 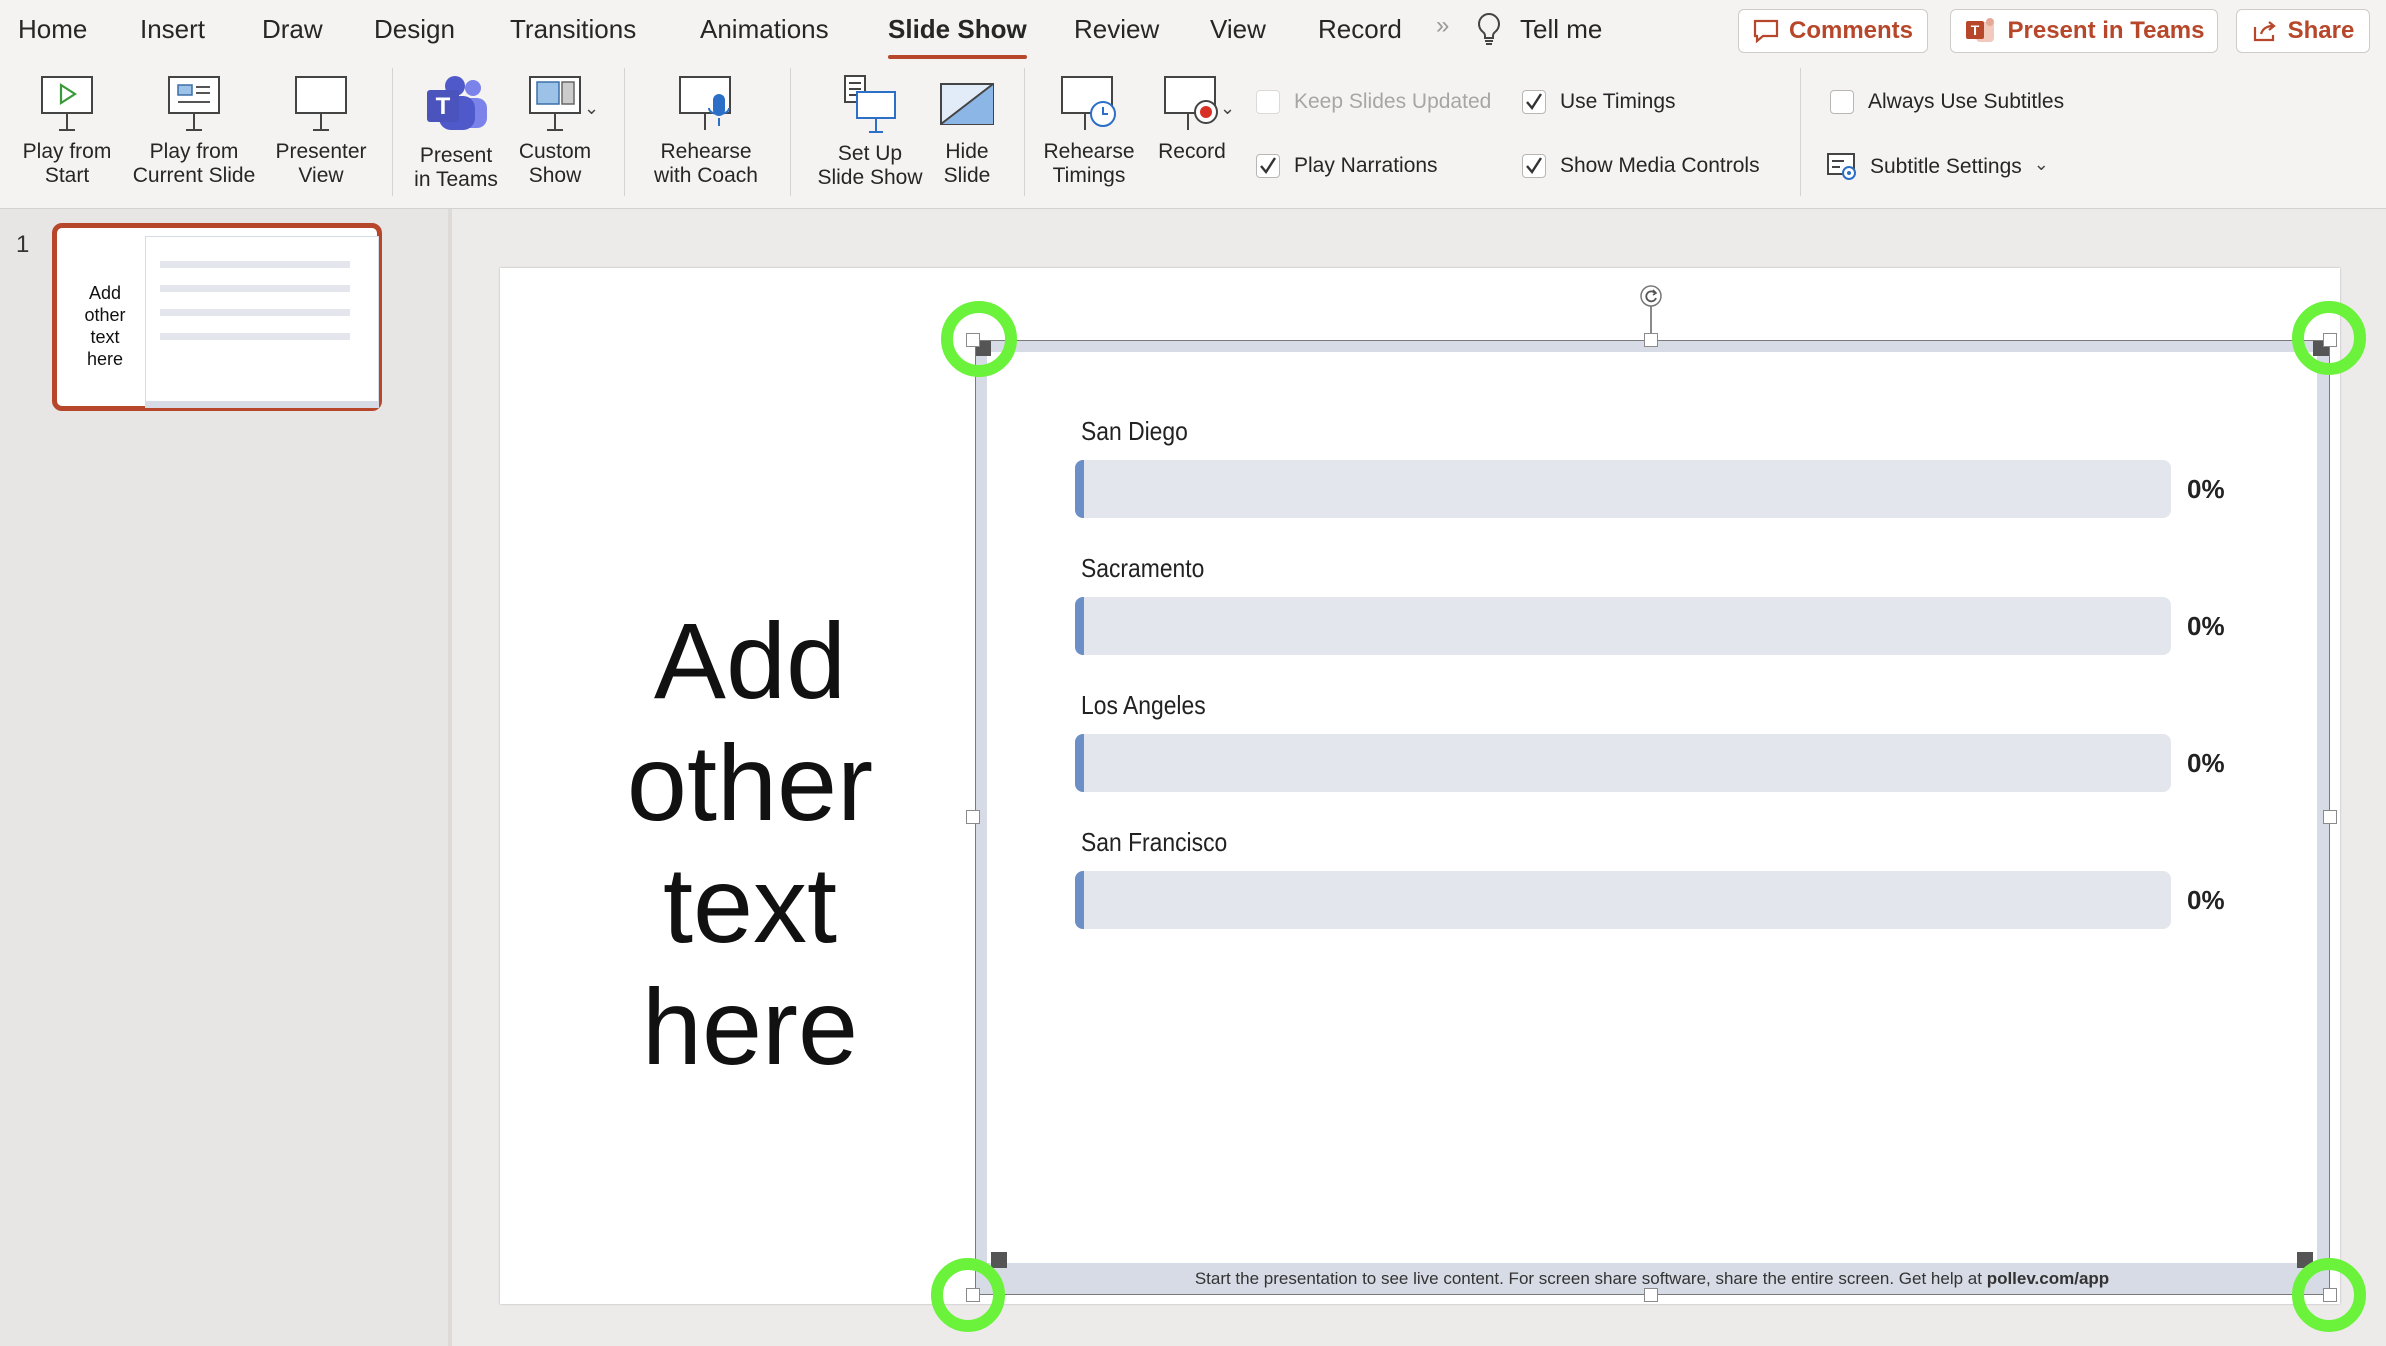 I want to click on tell-me-search: Tell me, so click(x=1561, y=29).